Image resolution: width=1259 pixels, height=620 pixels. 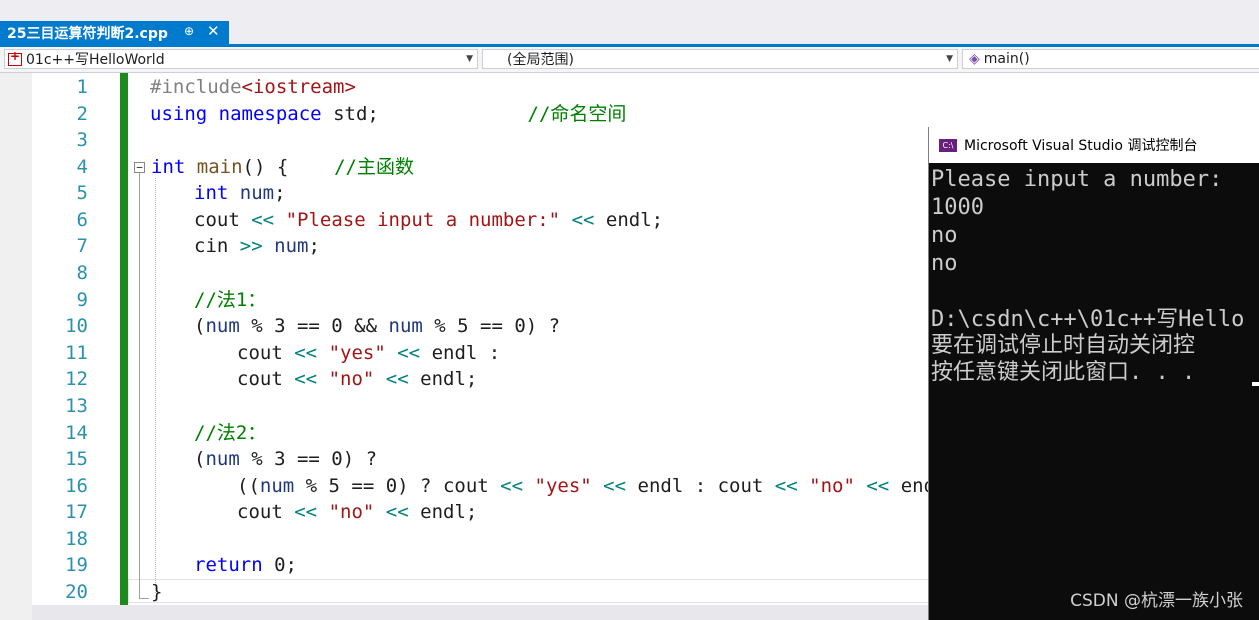 What do you see at coordinates (76, 565) in the screenshot?
I see `line-number: 19` at bounding box center [76, 565].